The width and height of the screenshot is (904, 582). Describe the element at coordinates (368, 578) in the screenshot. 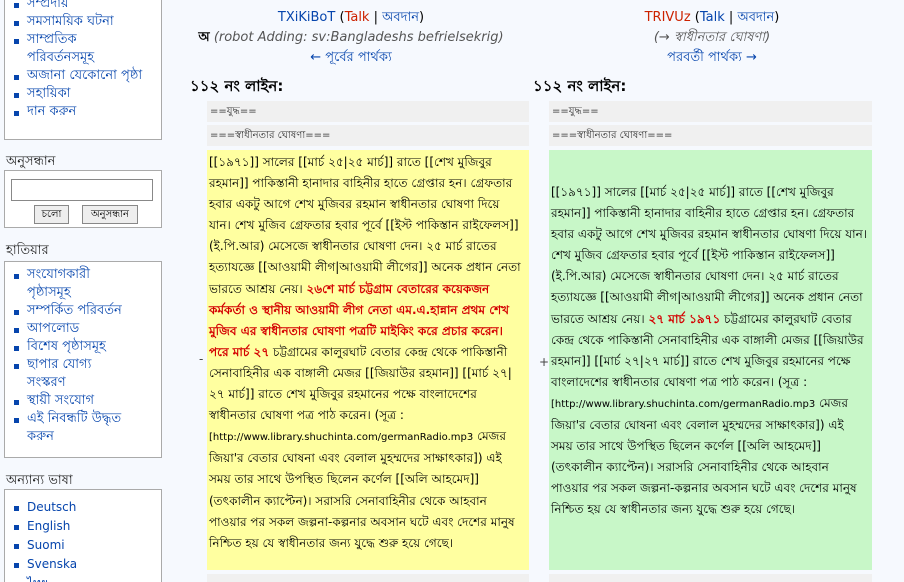

I see `context-line-left-bottom` at that location.